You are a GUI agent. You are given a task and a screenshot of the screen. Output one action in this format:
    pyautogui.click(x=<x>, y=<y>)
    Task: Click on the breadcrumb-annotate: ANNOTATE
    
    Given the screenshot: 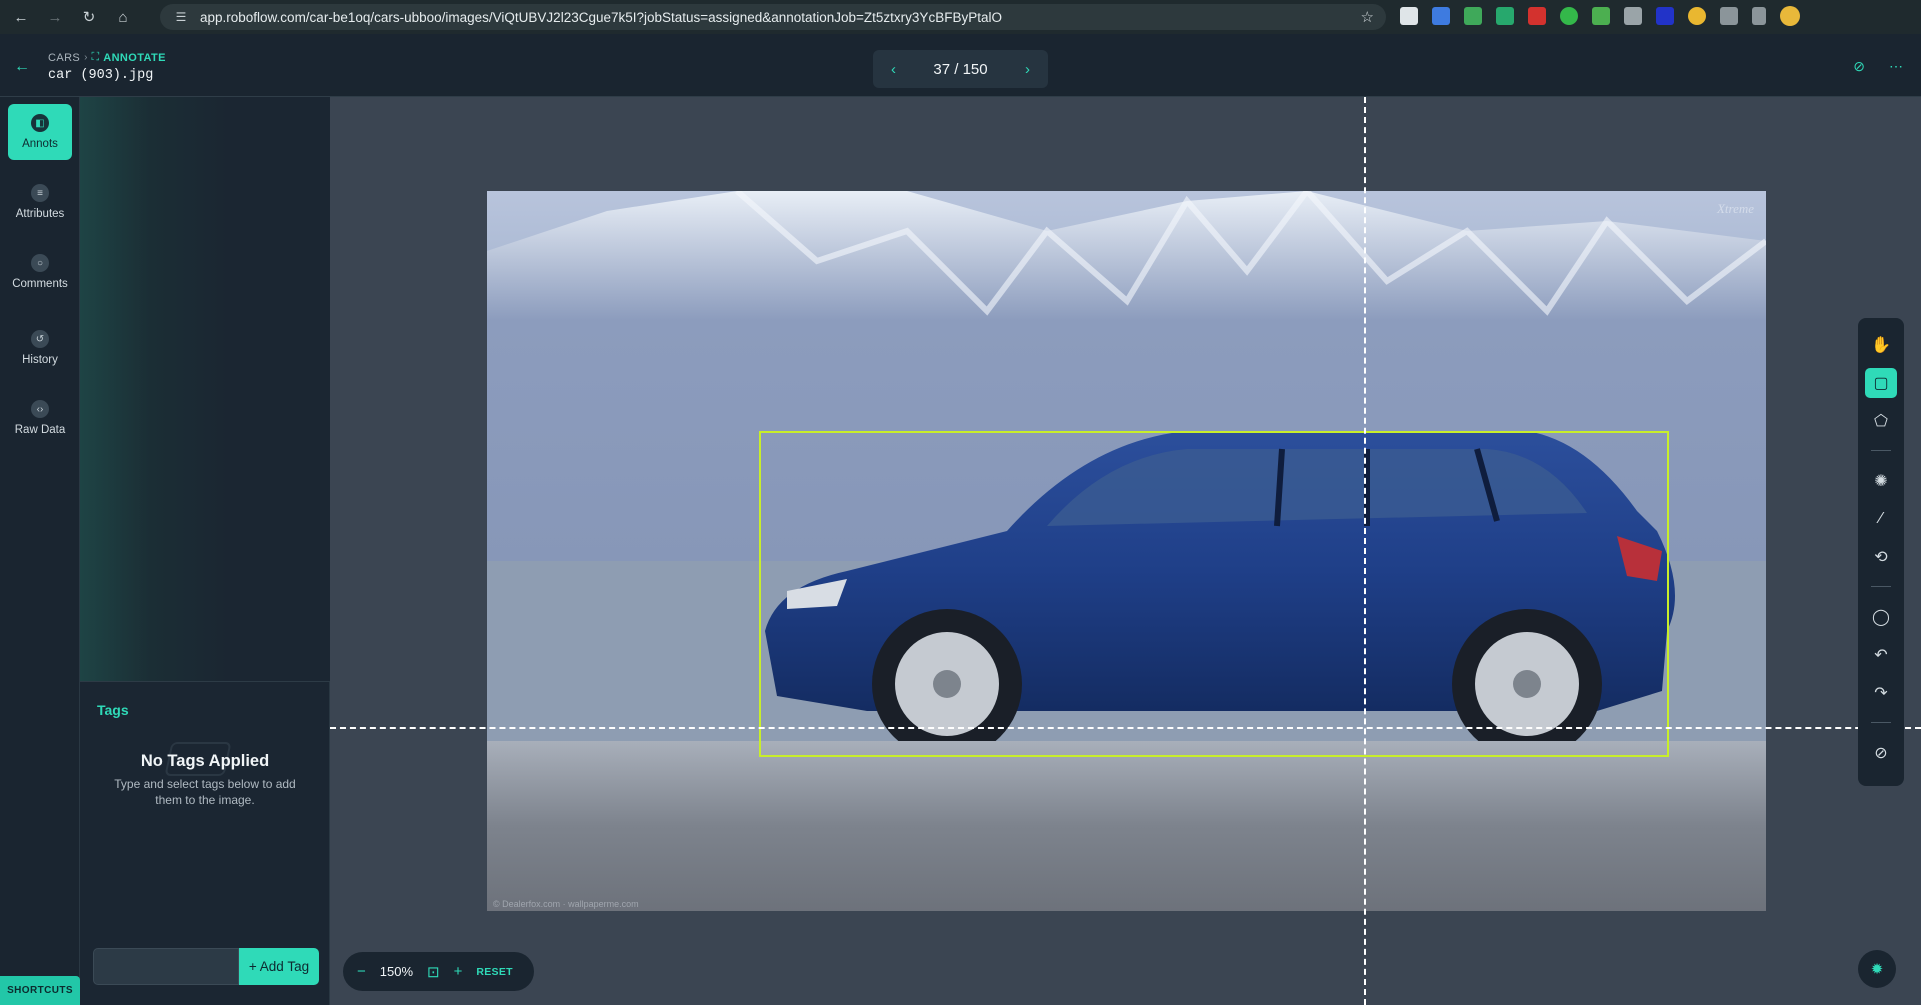 What is the action you would take?
    pyautogui.click(x=134, y=57)
    